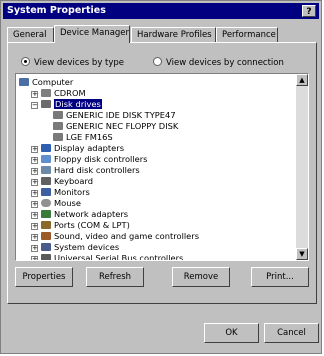 This screenshot has height=356, width=324. I want to click on collapse-icon: −, so click(34, 105).